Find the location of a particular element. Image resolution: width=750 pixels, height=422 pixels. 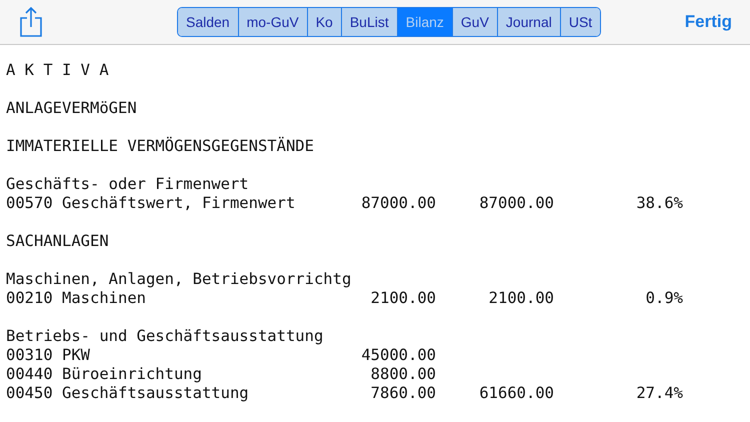

share-icon is located at coordinates (31, 22).